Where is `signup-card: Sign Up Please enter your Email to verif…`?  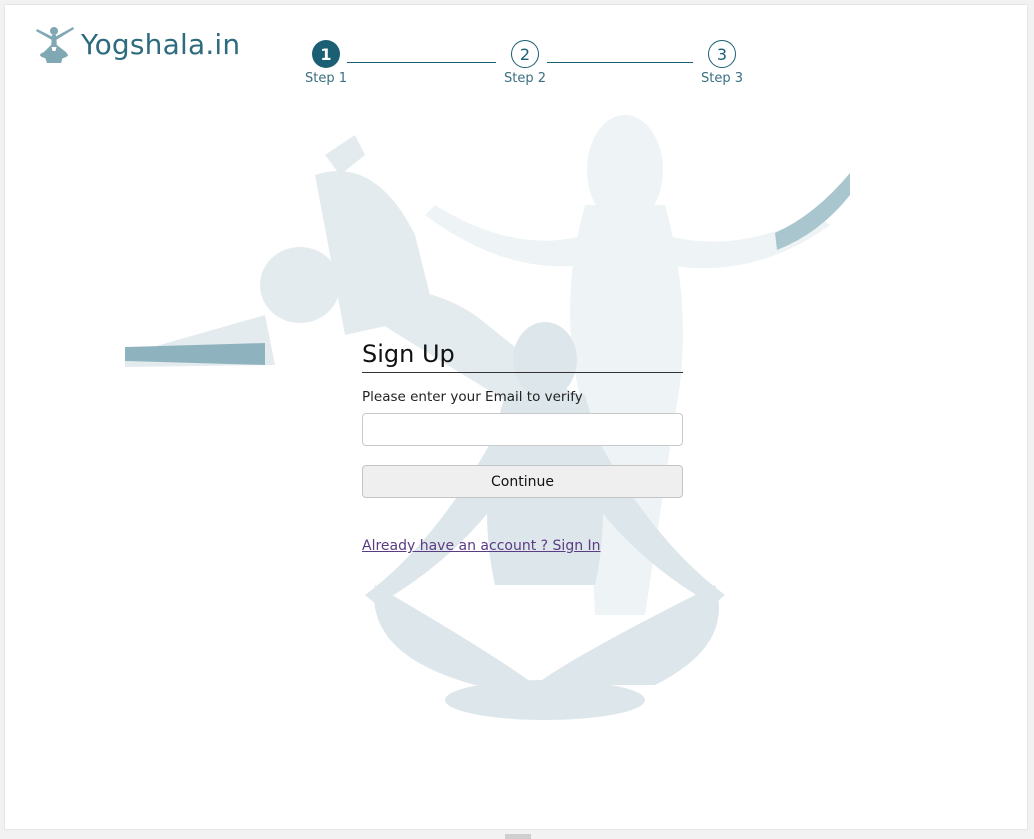
signup-card: Sign Up Please enter your Email to verif… is located at coordinates (522, 447).